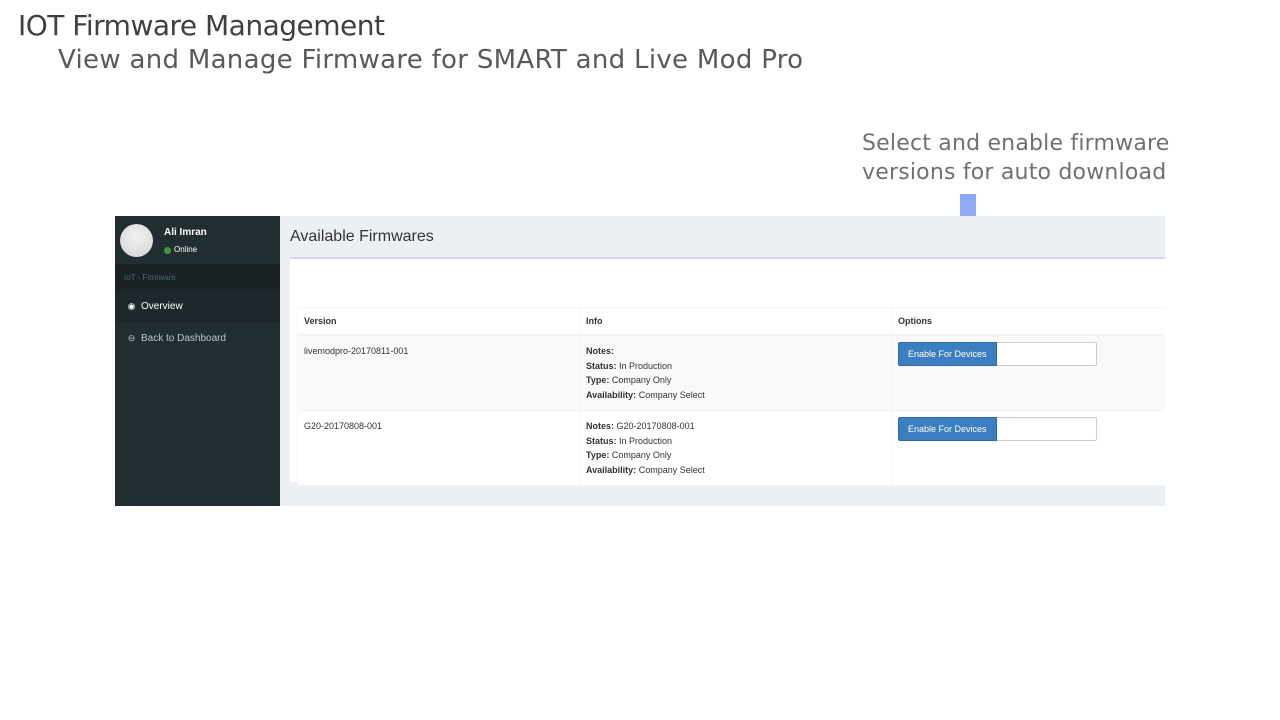  I want to click on notes-value: G20-20170808-001, so click(655, 426).